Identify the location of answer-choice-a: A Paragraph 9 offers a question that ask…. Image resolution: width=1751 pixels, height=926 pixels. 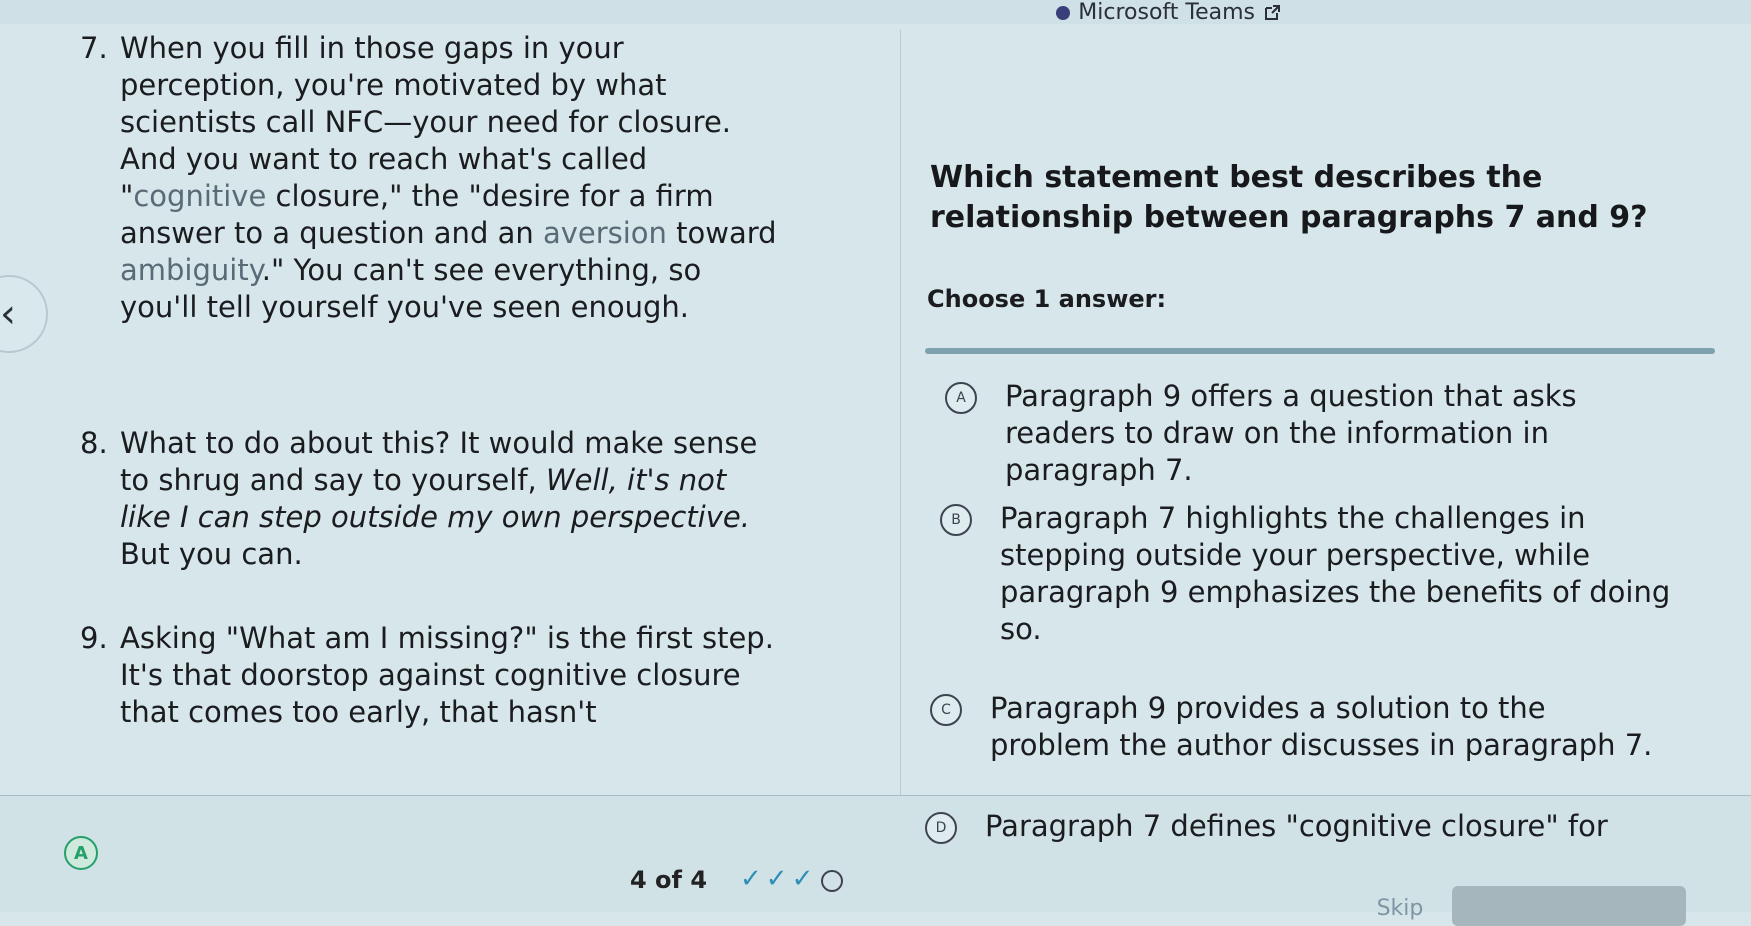
(1315, 433).